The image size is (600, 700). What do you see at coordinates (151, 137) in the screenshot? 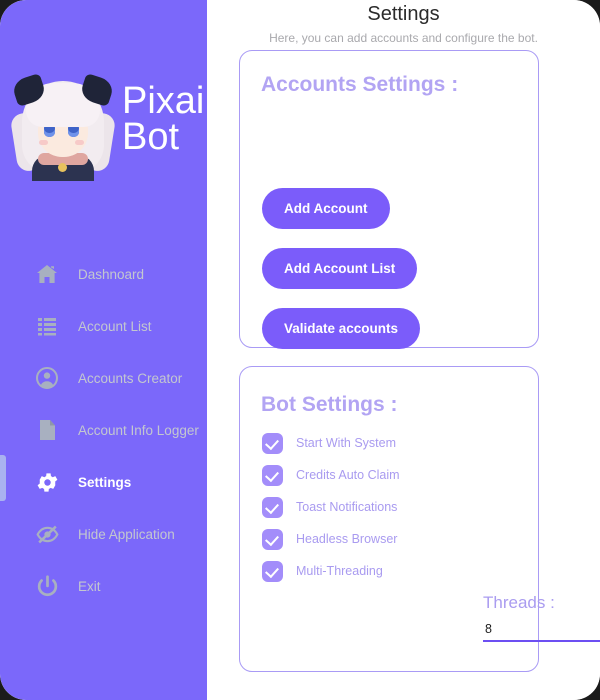
I see `brand-name-line2: Bot` at bounding box center [151, 137].